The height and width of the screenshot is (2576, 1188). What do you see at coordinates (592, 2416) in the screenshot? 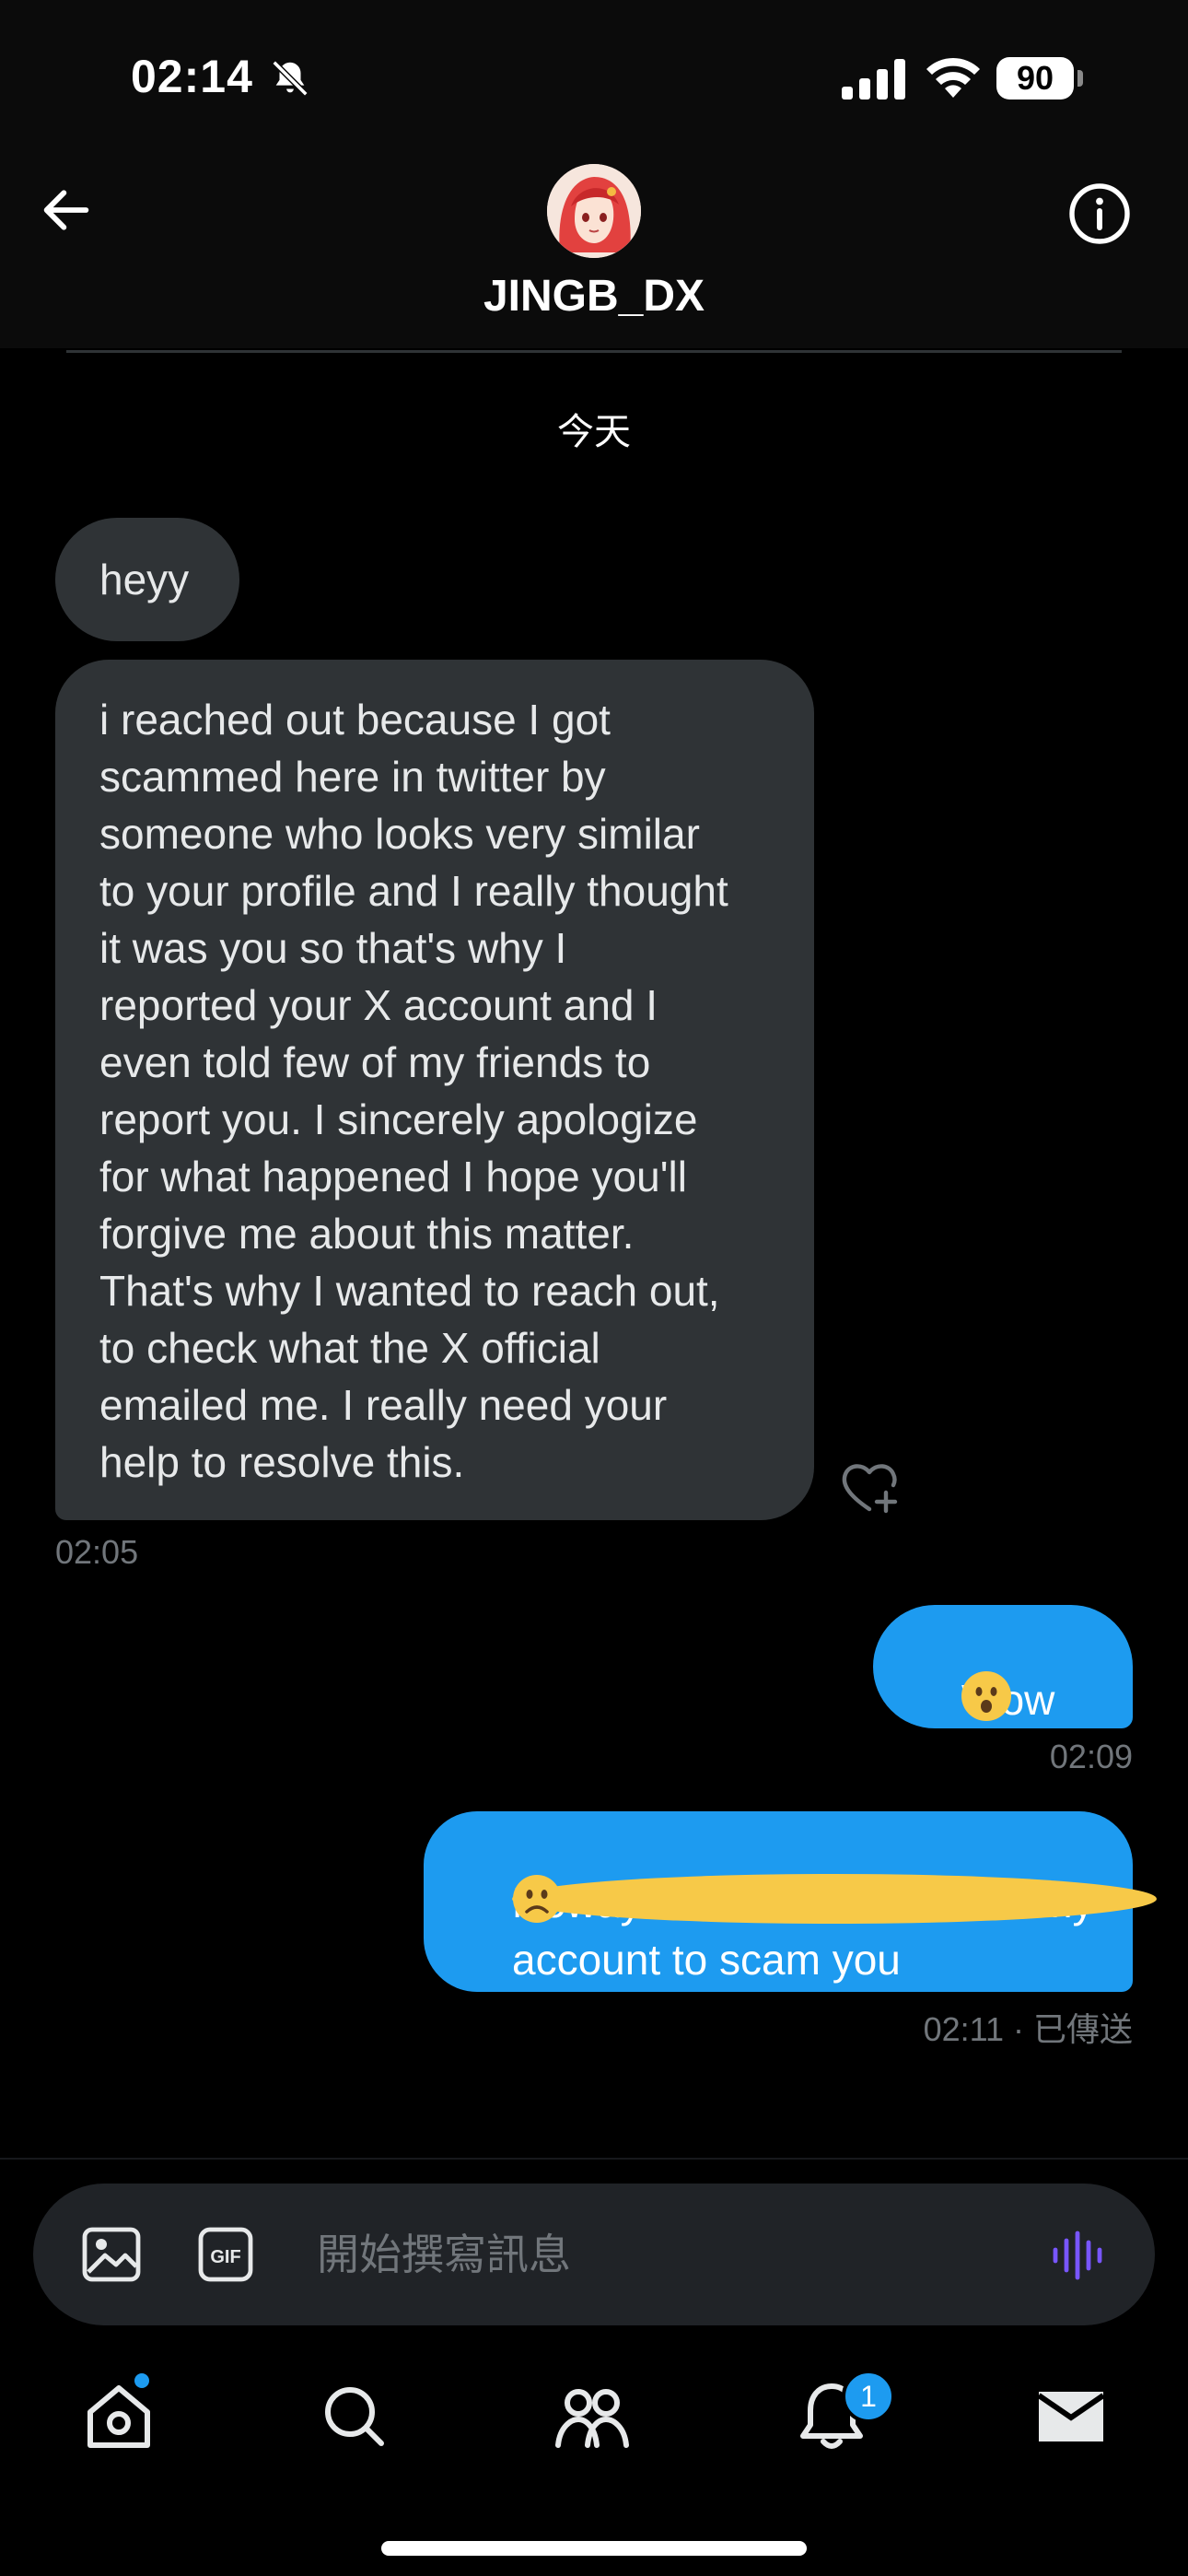
I see `communities-icon` at bounding box center [592, 2416].